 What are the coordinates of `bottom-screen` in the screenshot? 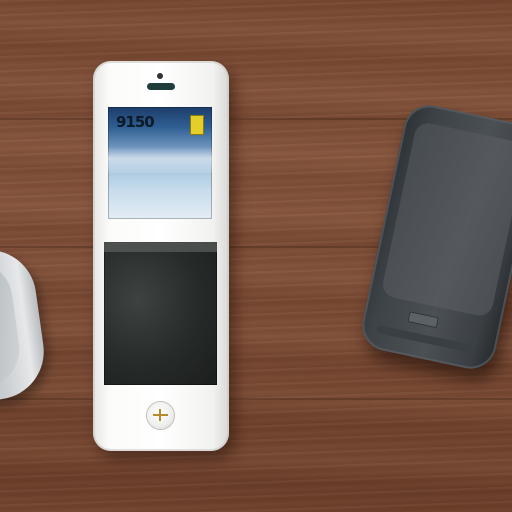 It's located at (160, 313).